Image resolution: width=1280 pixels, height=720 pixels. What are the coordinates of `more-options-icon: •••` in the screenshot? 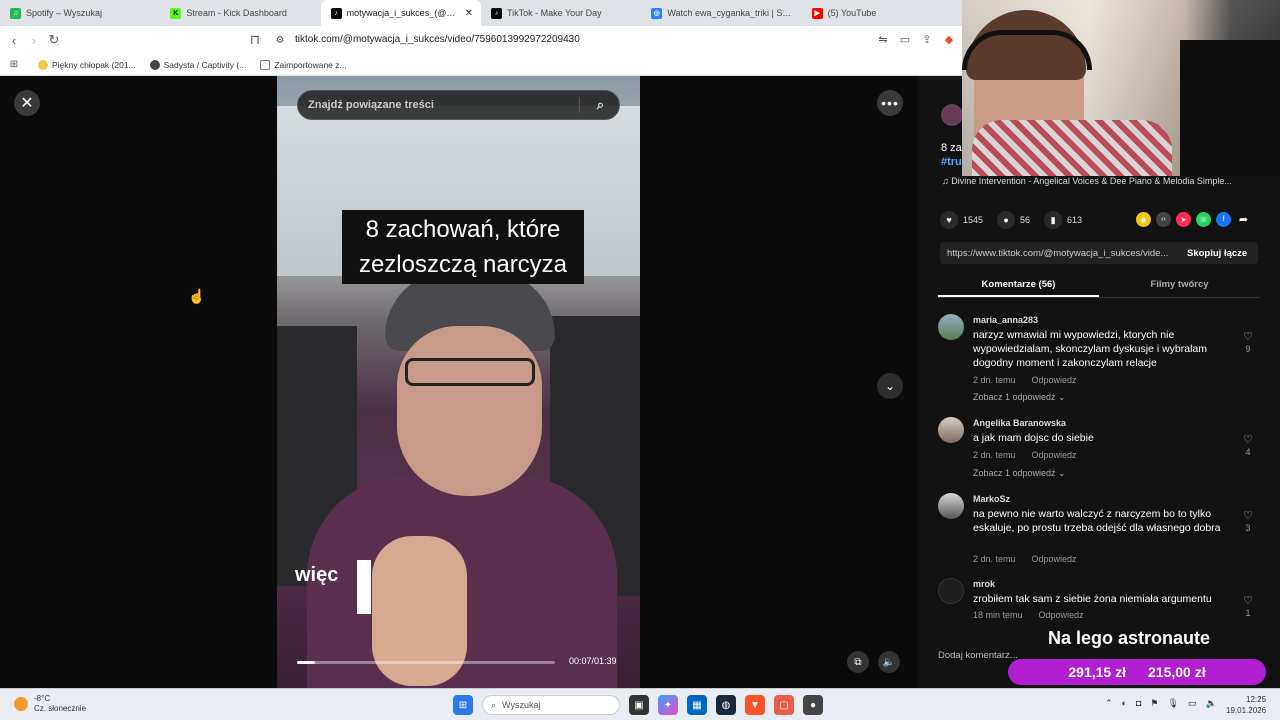 It's located at (890, 103).